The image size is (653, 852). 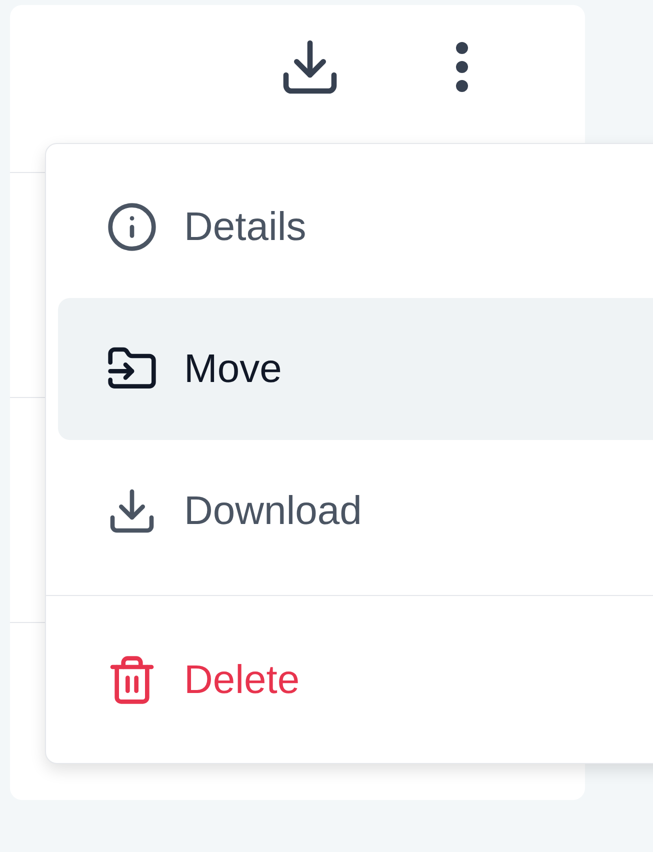 I want to click on vertical-dots-icon, so click(x=462, y=67).